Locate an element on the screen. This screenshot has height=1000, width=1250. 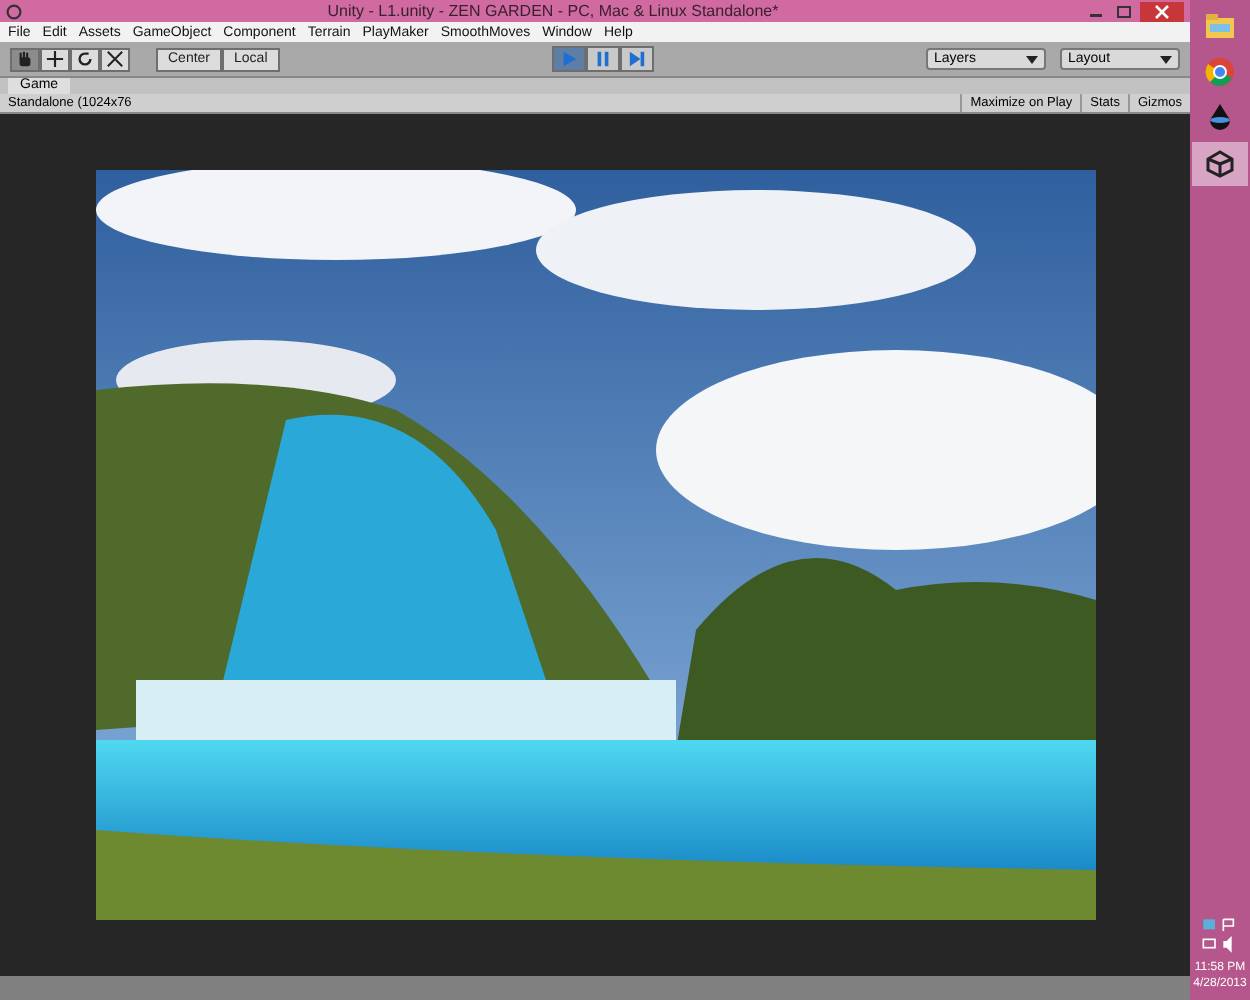
rotate-tool-button is located at coordinates (85, 59).